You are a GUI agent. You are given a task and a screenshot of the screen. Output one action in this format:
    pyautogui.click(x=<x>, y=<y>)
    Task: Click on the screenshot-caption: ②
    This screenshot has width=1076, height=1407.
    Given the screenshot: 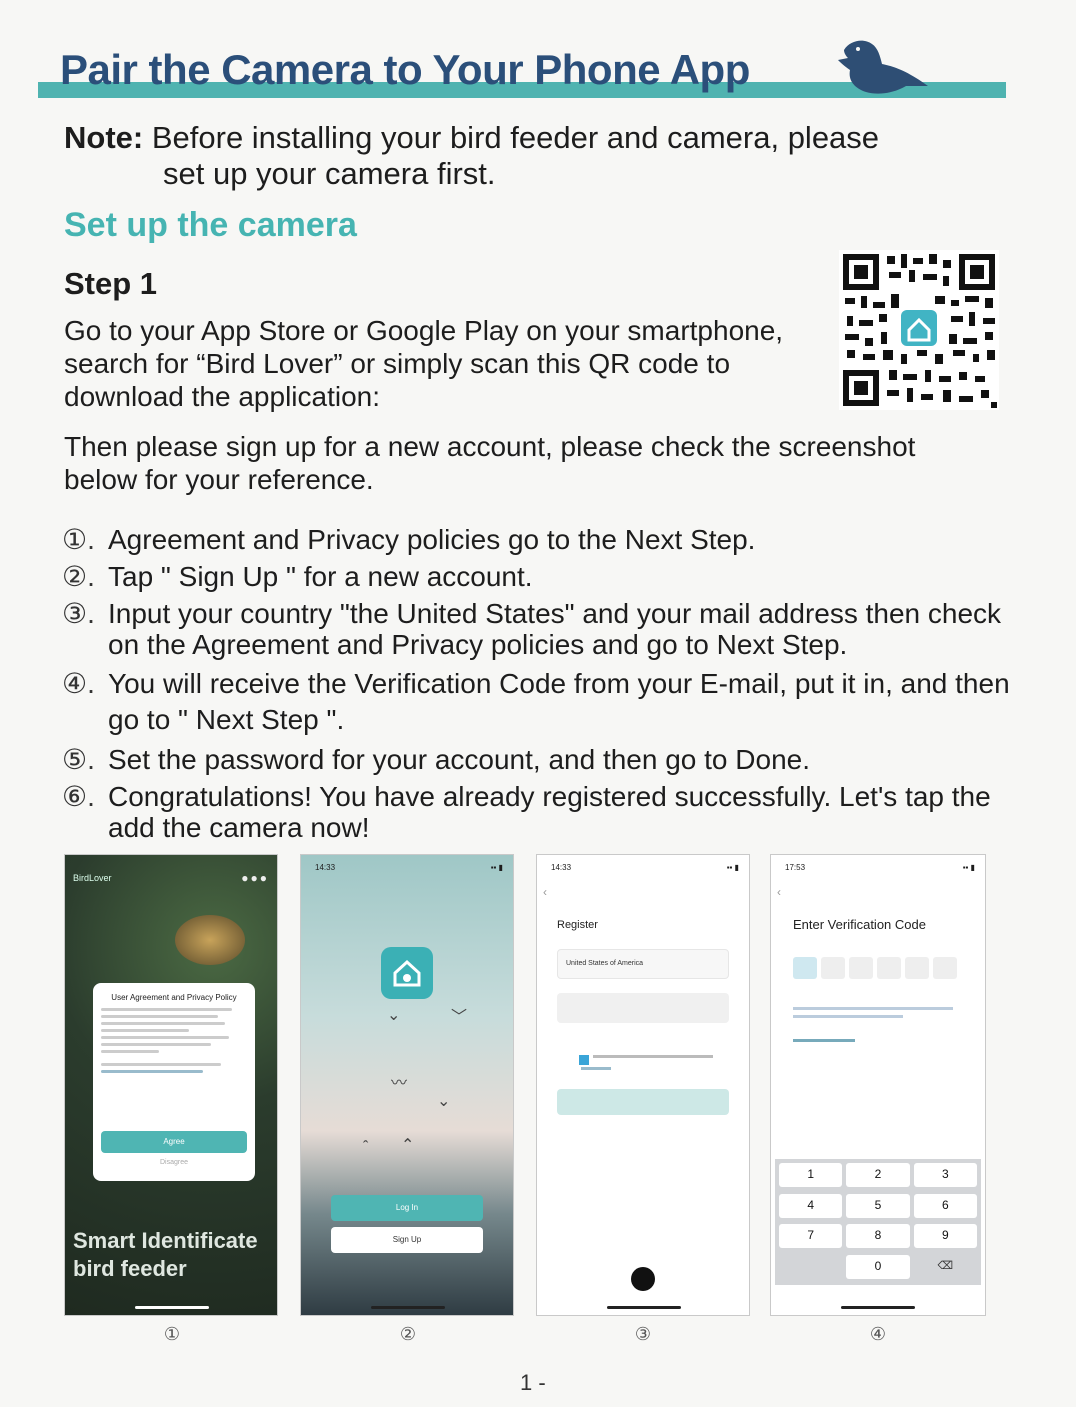 What is the action you would take?
    pyautogui.click(x=408, y=1334)
    